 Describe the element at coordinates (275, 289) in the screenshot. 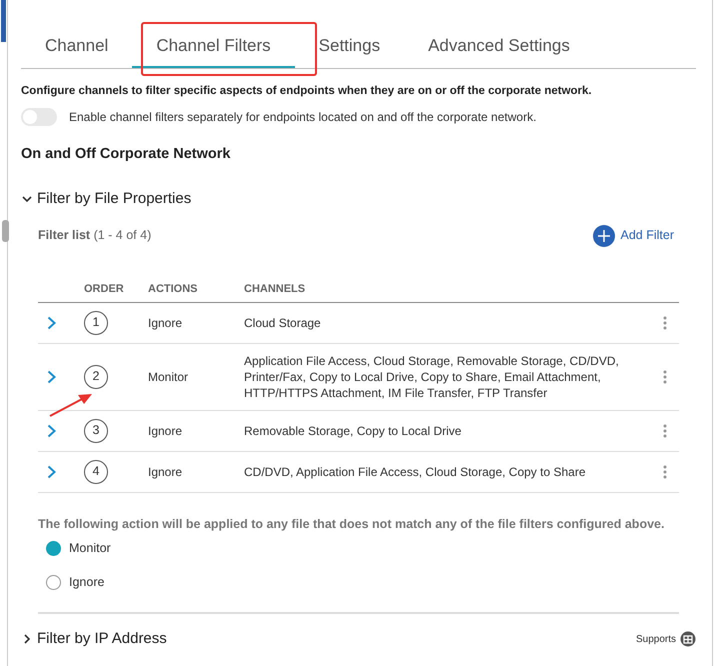

I see `column-header: CHANNELS` at that location.